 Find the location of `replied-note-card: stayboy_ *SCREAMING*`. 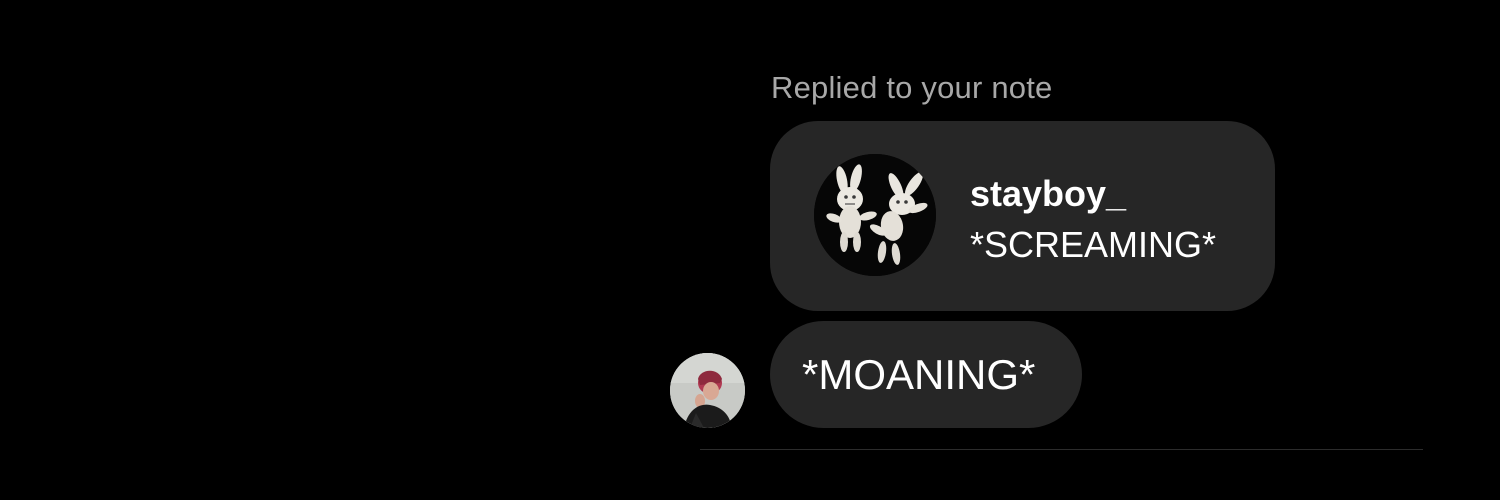

replied-note-card: stayboy_ *SCREAMING* is located at coordinates (1022, 216).